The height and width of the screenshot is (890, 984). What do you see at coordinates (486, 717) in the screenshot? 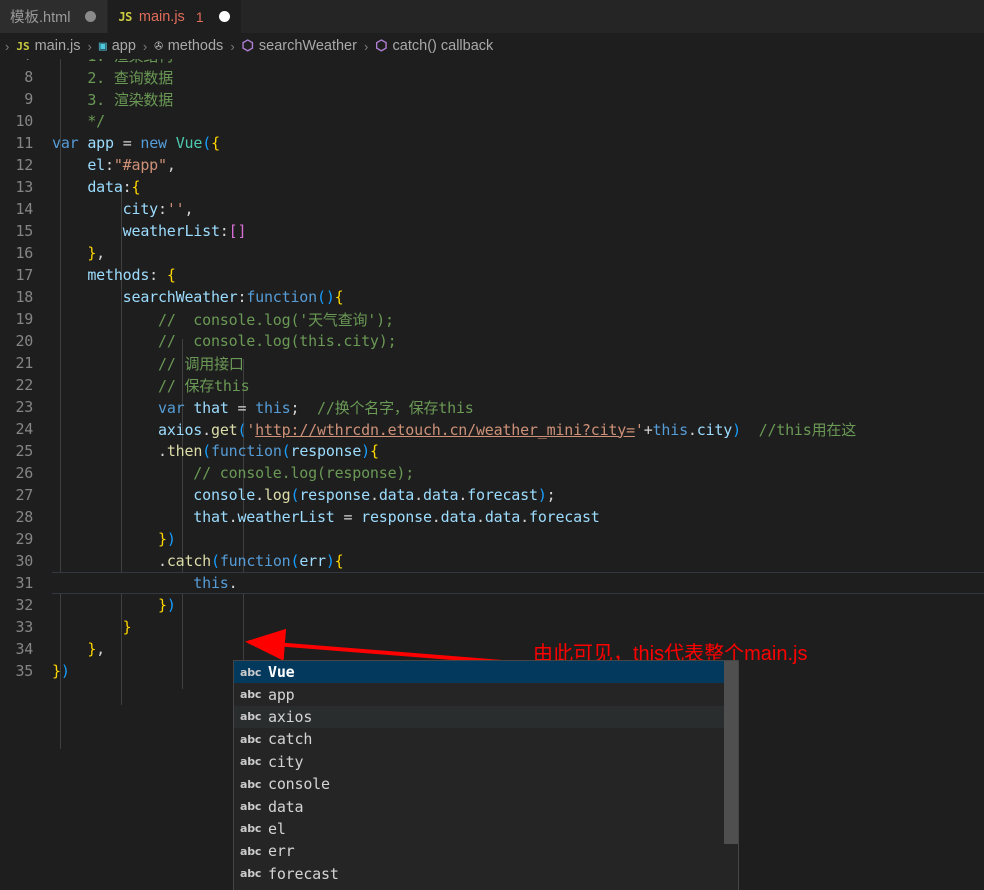
I see `suggest-item: abc axios` at bounding box center [486, 717].